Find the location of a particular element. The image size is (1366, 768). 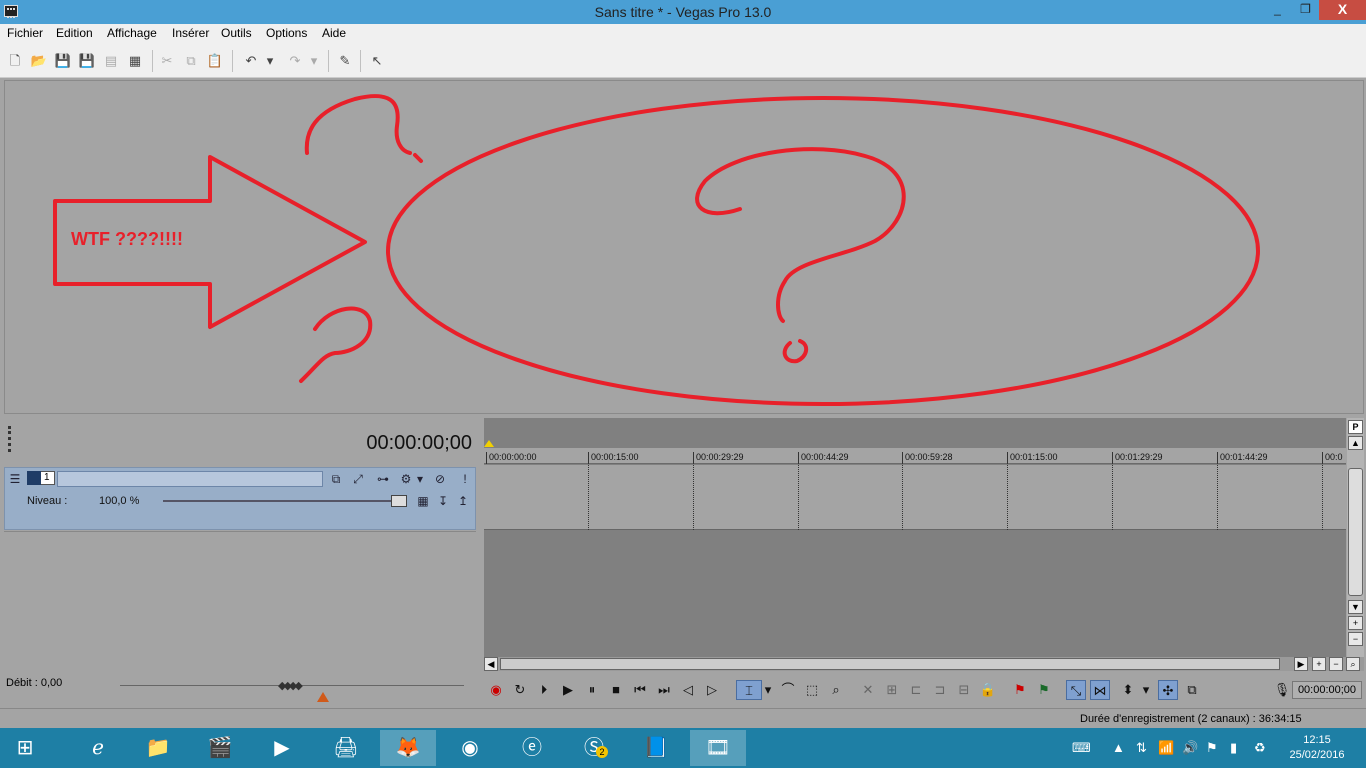

zoom-in-vertical-icon: + is located at coordinates (1355, 623).